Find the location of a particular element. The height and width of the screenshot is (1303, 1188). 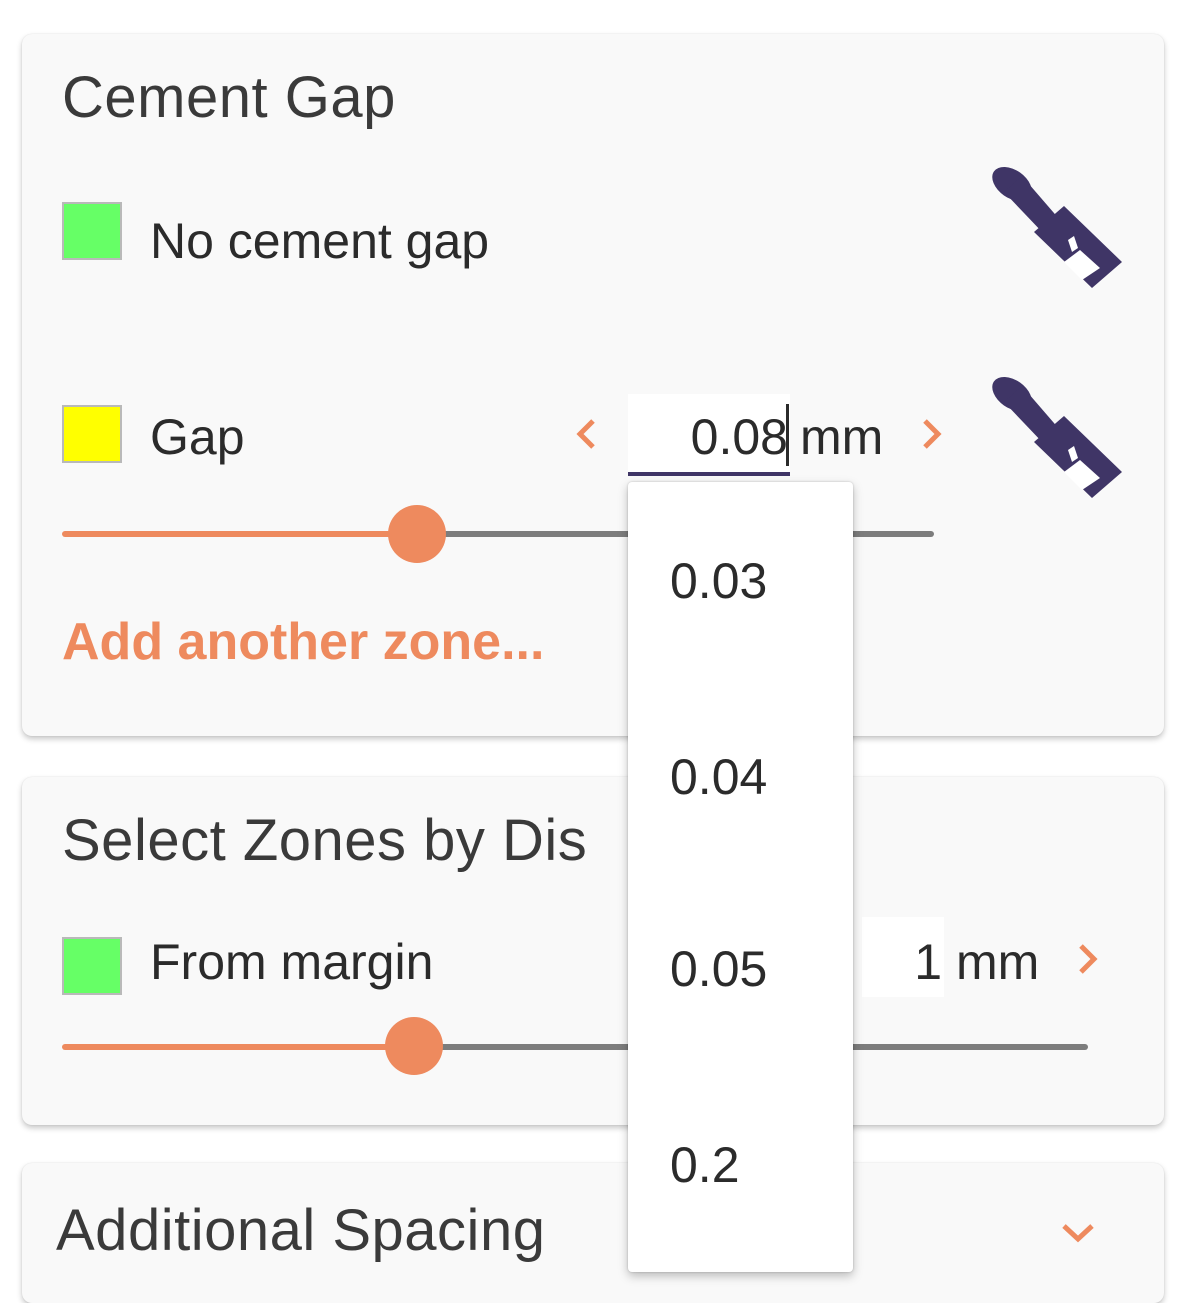

text-caret is located at coordinates (787, 435).